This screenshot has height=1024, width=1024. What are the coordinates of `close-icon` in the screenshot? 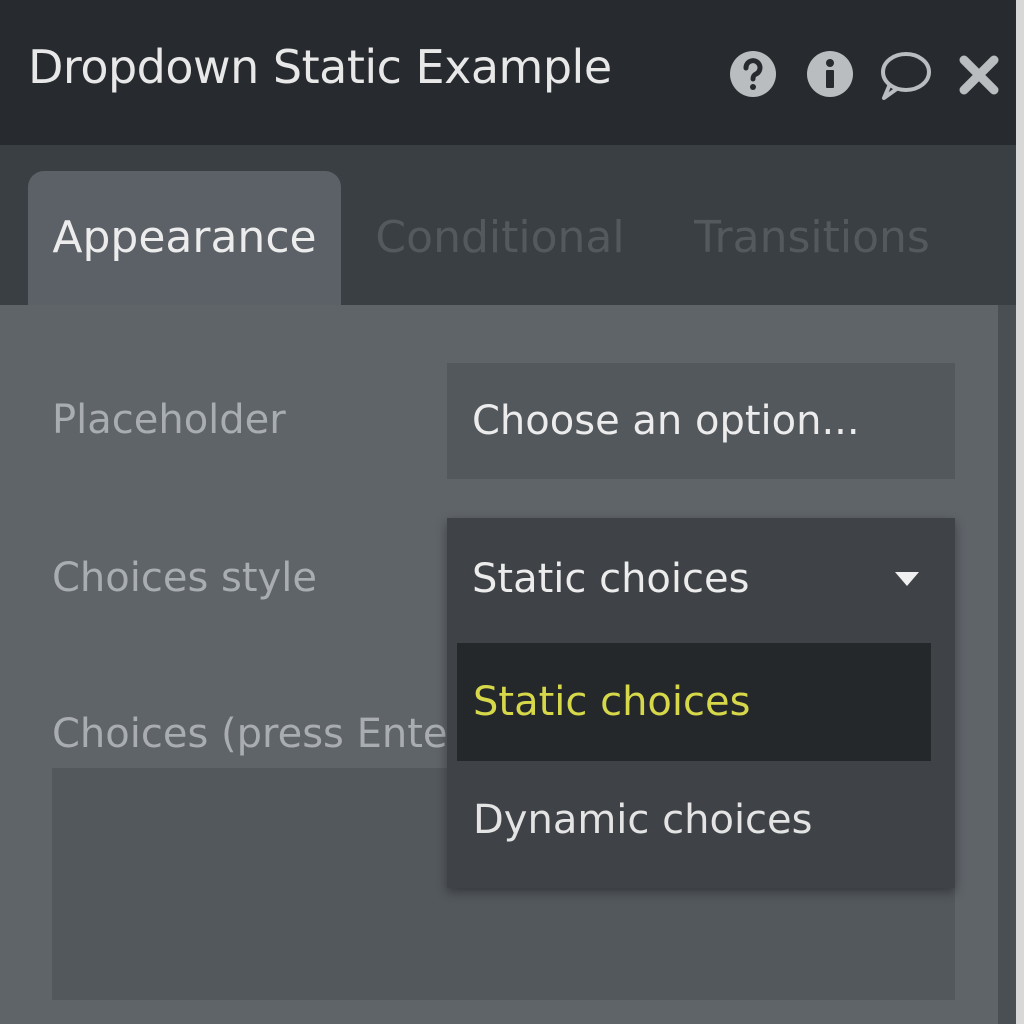 It's located at (979, 75).